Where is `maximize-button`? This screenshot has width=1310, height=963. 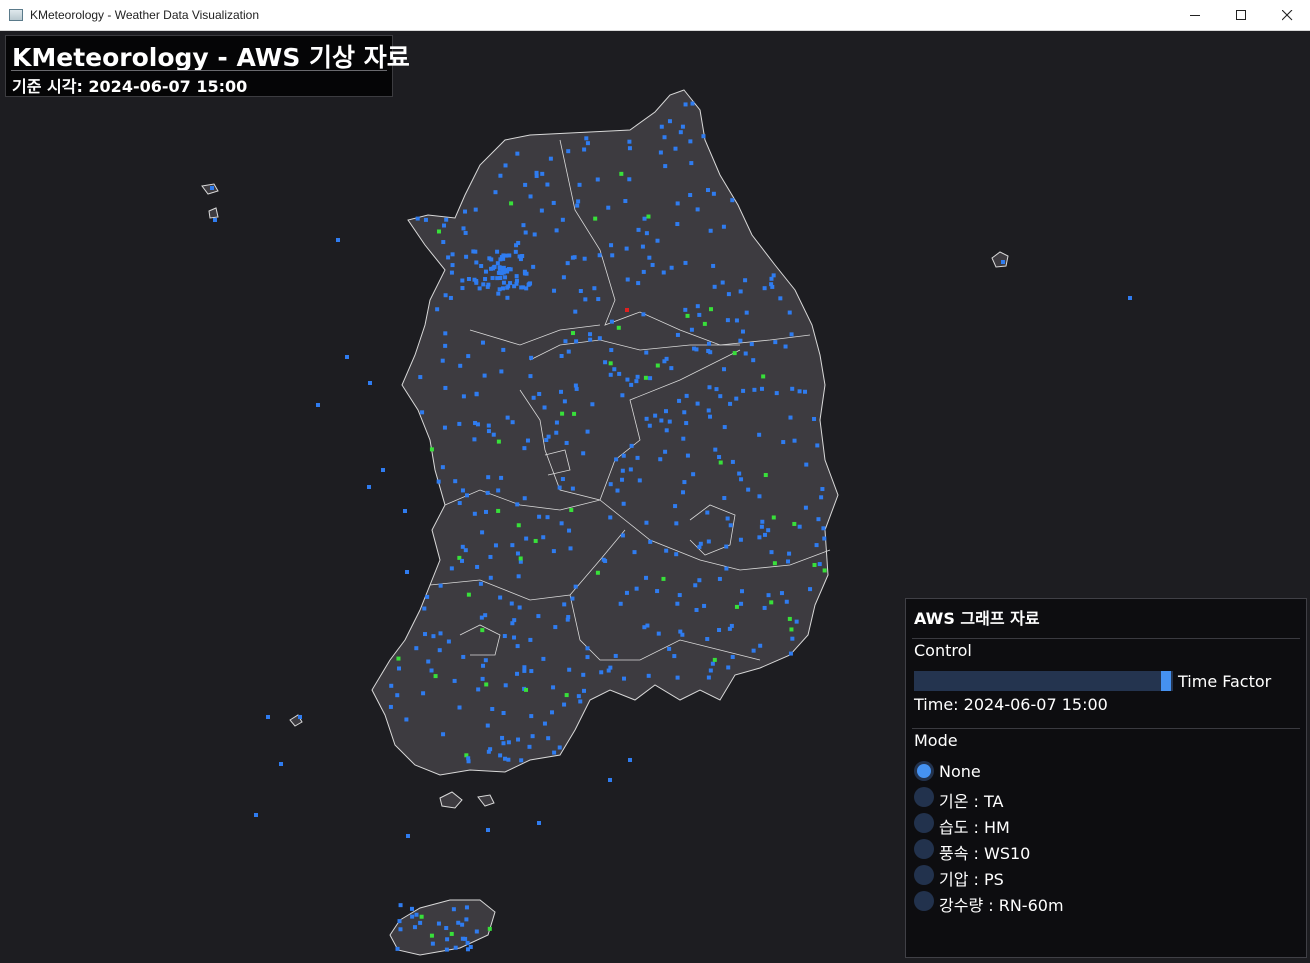
maximize-button is located at coordinates (1241, 15).